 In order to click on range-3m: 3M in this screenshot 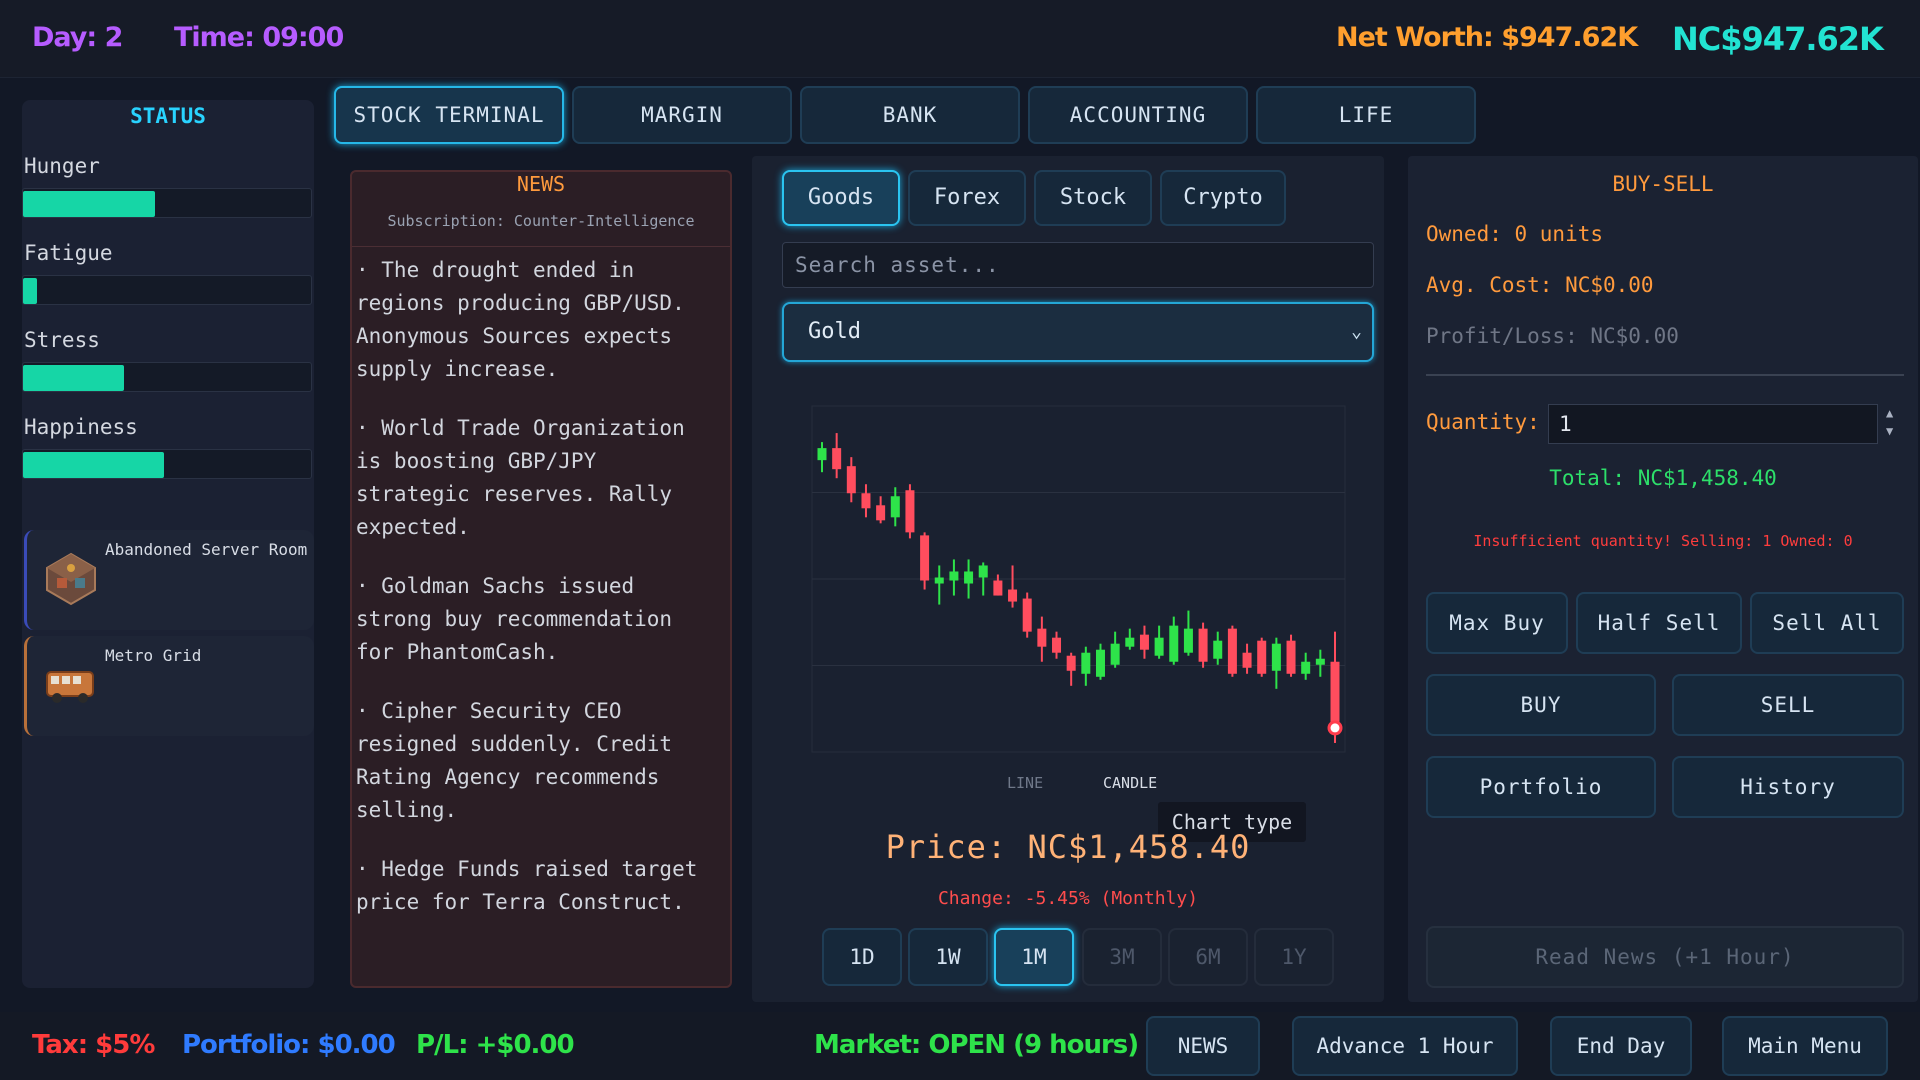, I will do `click(1122, 957)`.